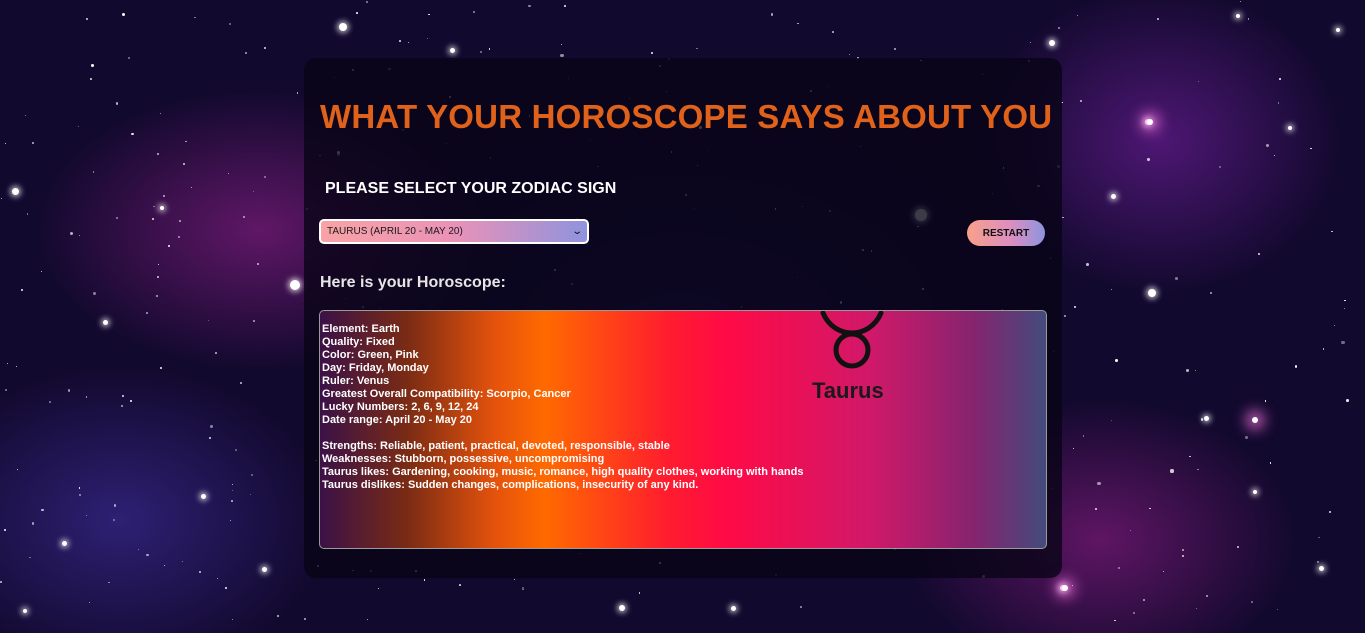  I want to click on page-title: WHAT YOUR HOROSCOPE SAYS ABOUT YOU, so click(686, 116).